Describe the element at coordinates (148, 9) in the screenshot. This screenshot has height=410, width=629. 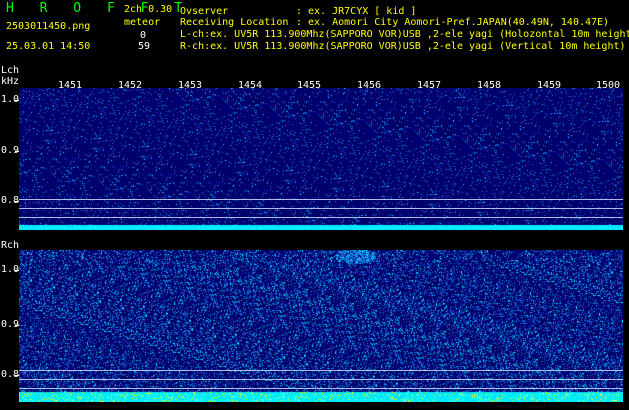
I see `channel-label: 2ch 0.30` at that location.